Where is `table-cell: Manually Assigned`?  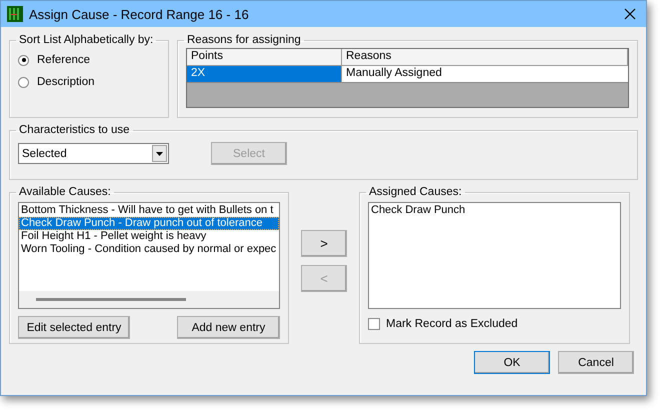 table-cell: Manually Assigned is located at coordinates (485, 74).